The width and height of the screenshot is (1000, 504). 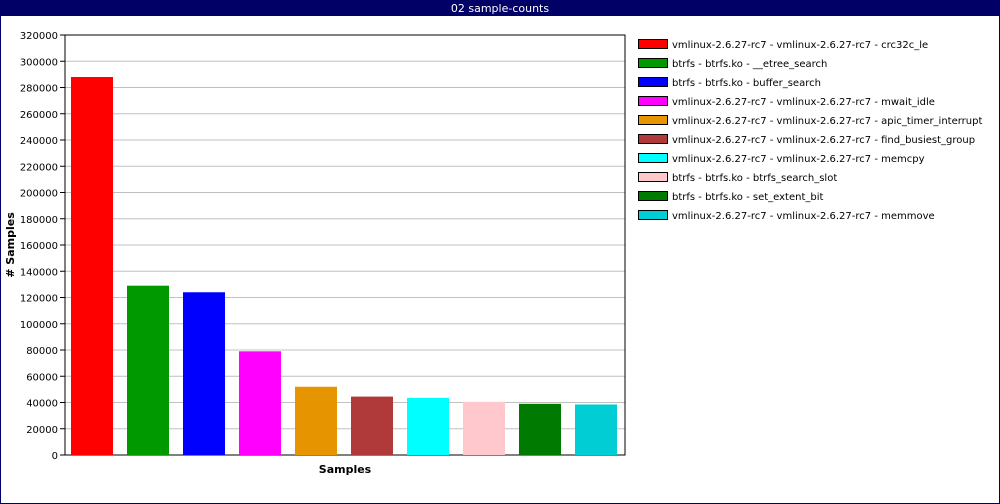 I want to click on y-axis-label: # Samples, so click(x=10, y=245).